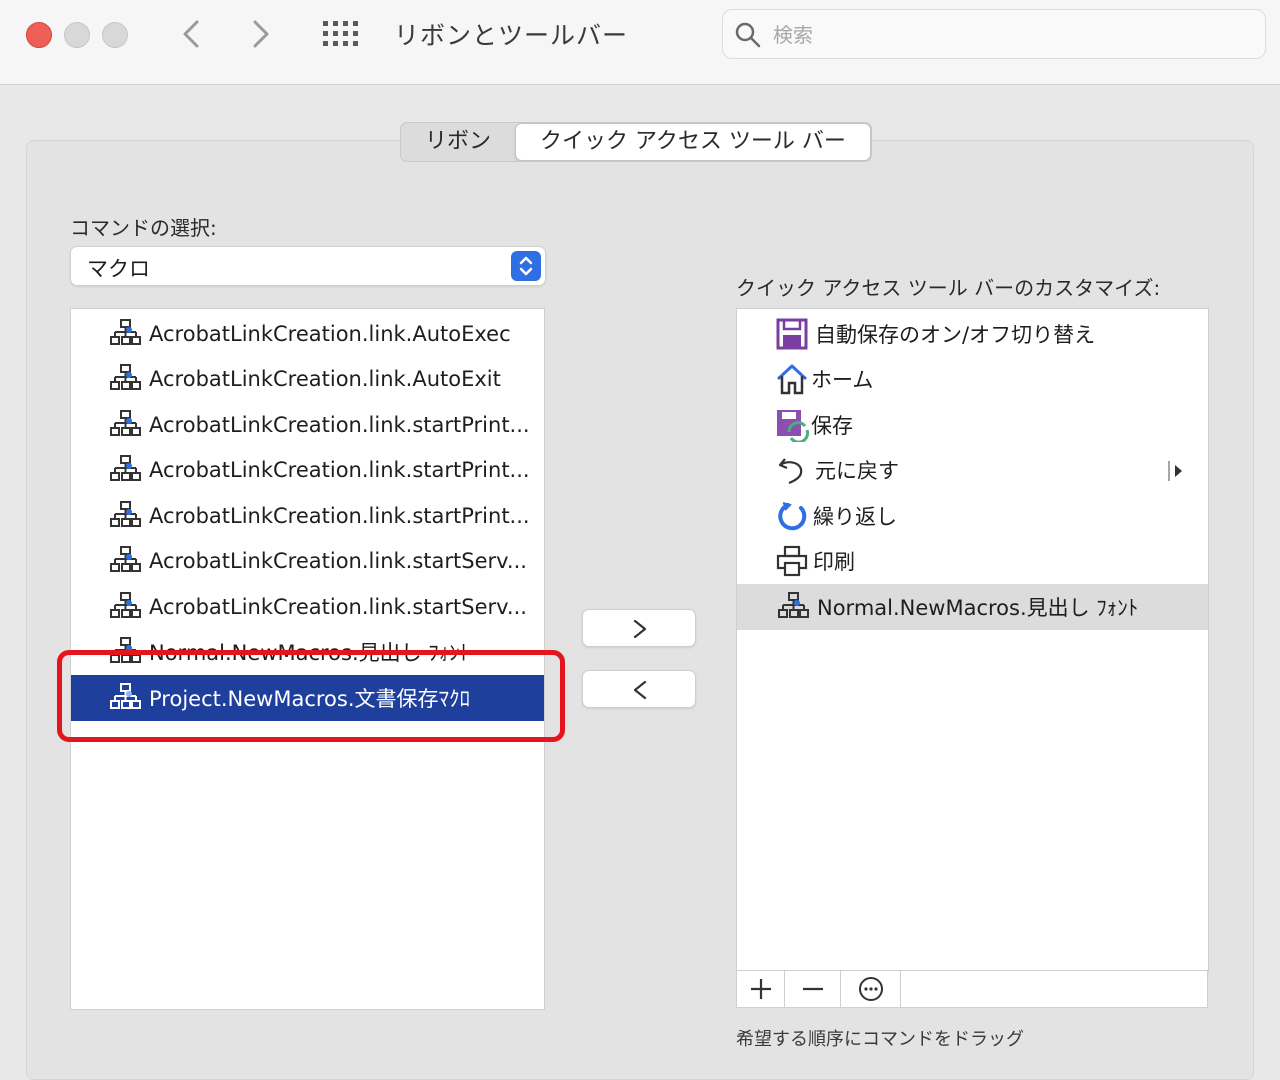  Describe the element at coordinates (972, 470) in the screenshot. I see `list-item: 元に戻す` at that location.